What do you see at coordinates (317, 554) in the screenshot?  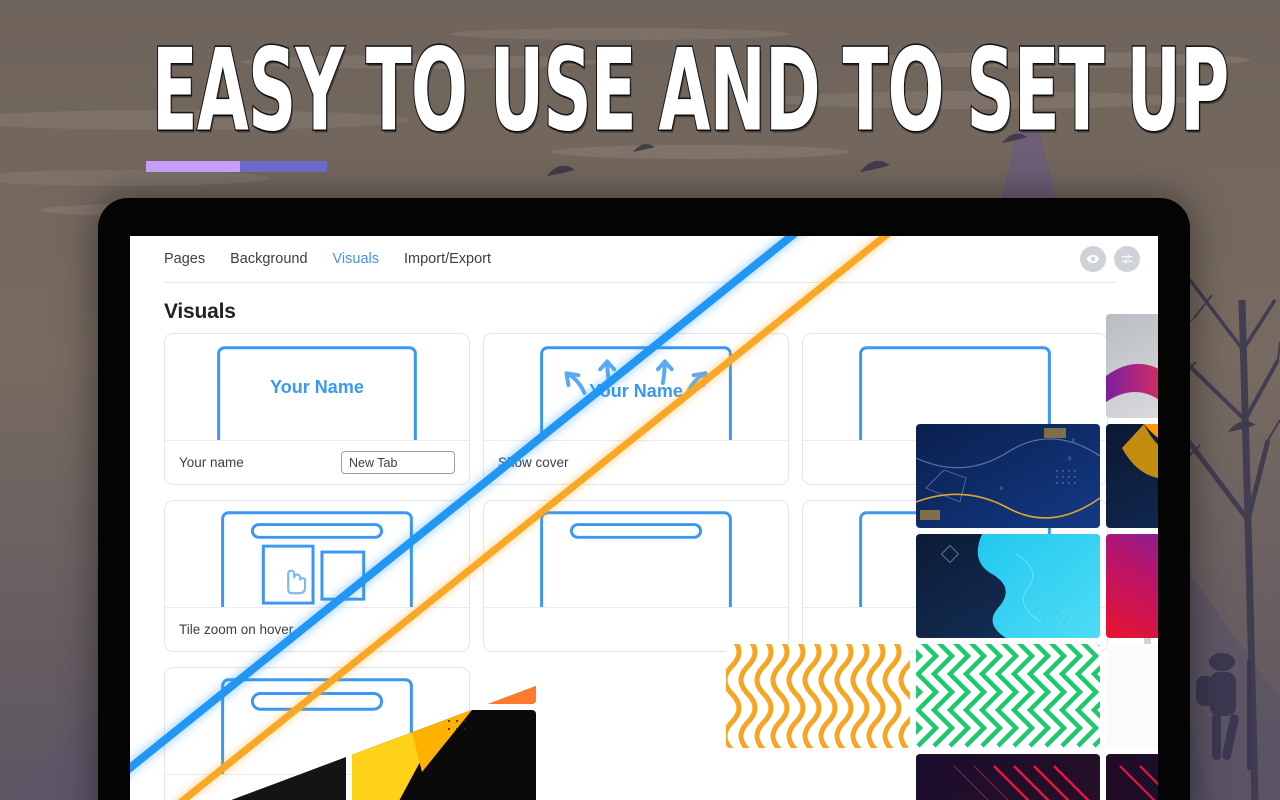 I see `tile-zoom-illustration` at bounding box center [317, 554].